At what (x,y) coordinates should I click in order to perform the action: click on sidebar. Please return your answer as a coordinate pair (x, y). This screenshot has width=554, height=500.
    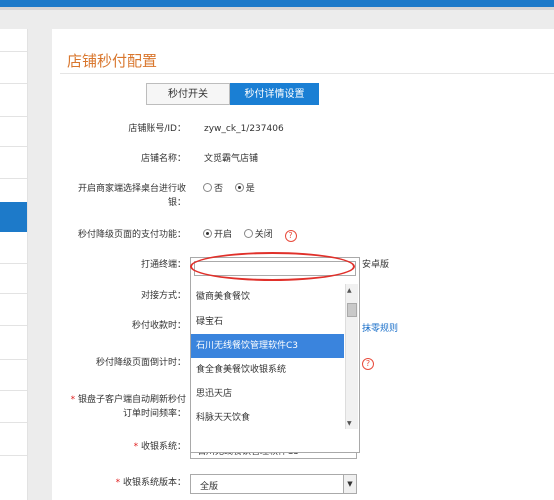
    Looking at the image, I should click on (14, 264).